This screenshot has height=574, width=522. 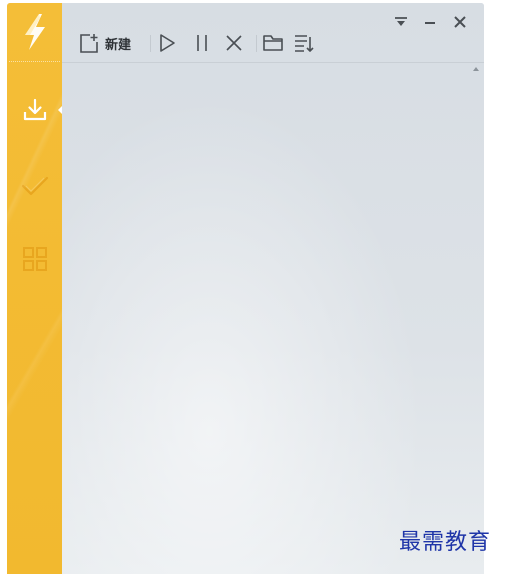 I want to click on dropdown-menu-icon, so click(x=401, y=21).